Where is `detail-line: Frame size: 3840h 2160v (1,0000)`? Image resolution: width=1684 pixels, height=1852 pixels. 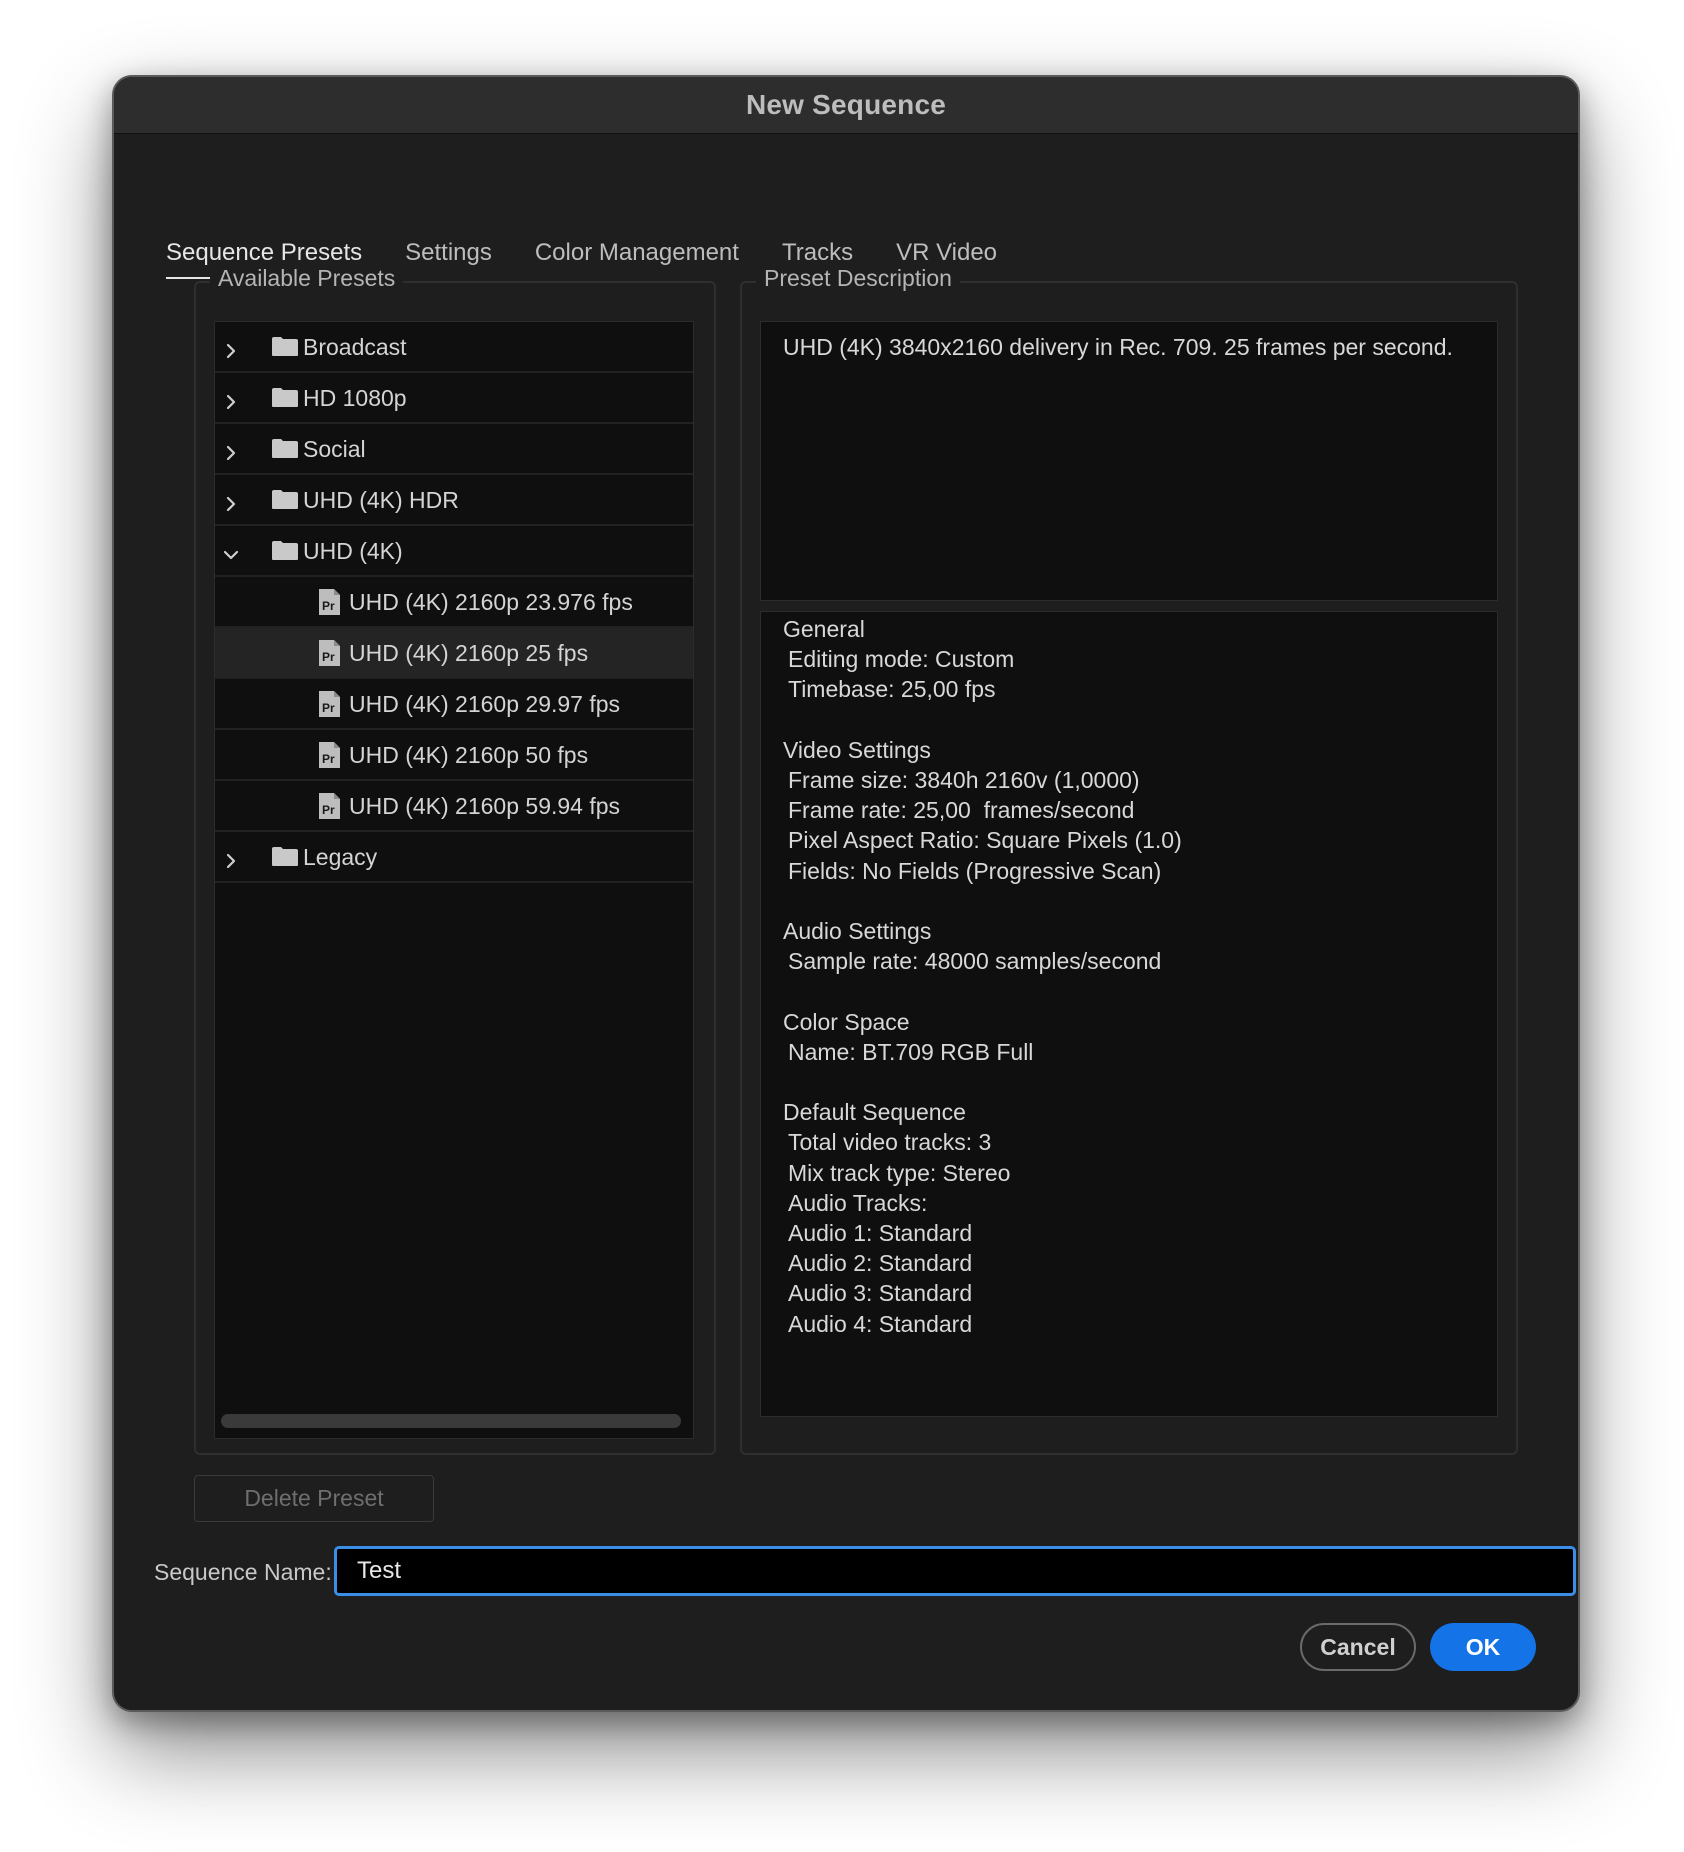 detail-line: Frame size: 3840h 2160v (1,0000) is located at coordinates (964, 780).